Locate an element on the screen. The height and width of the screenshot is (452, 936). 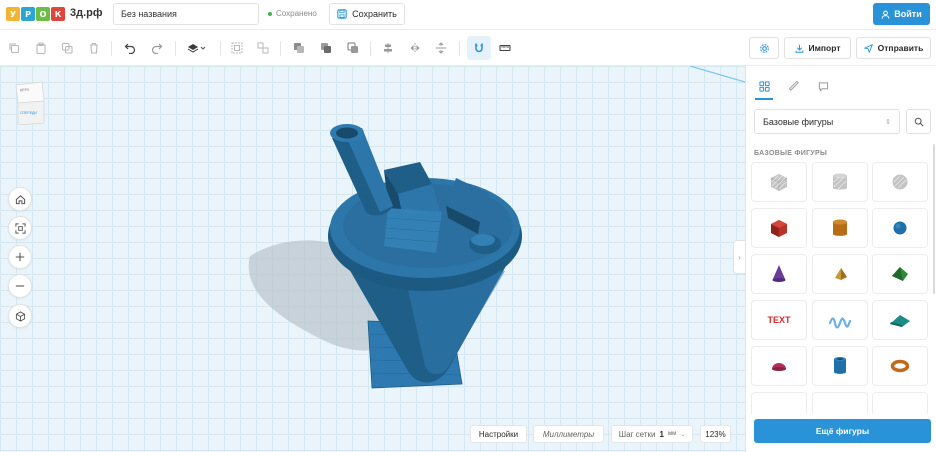
hole-icon is located at coordinates (299, 48).